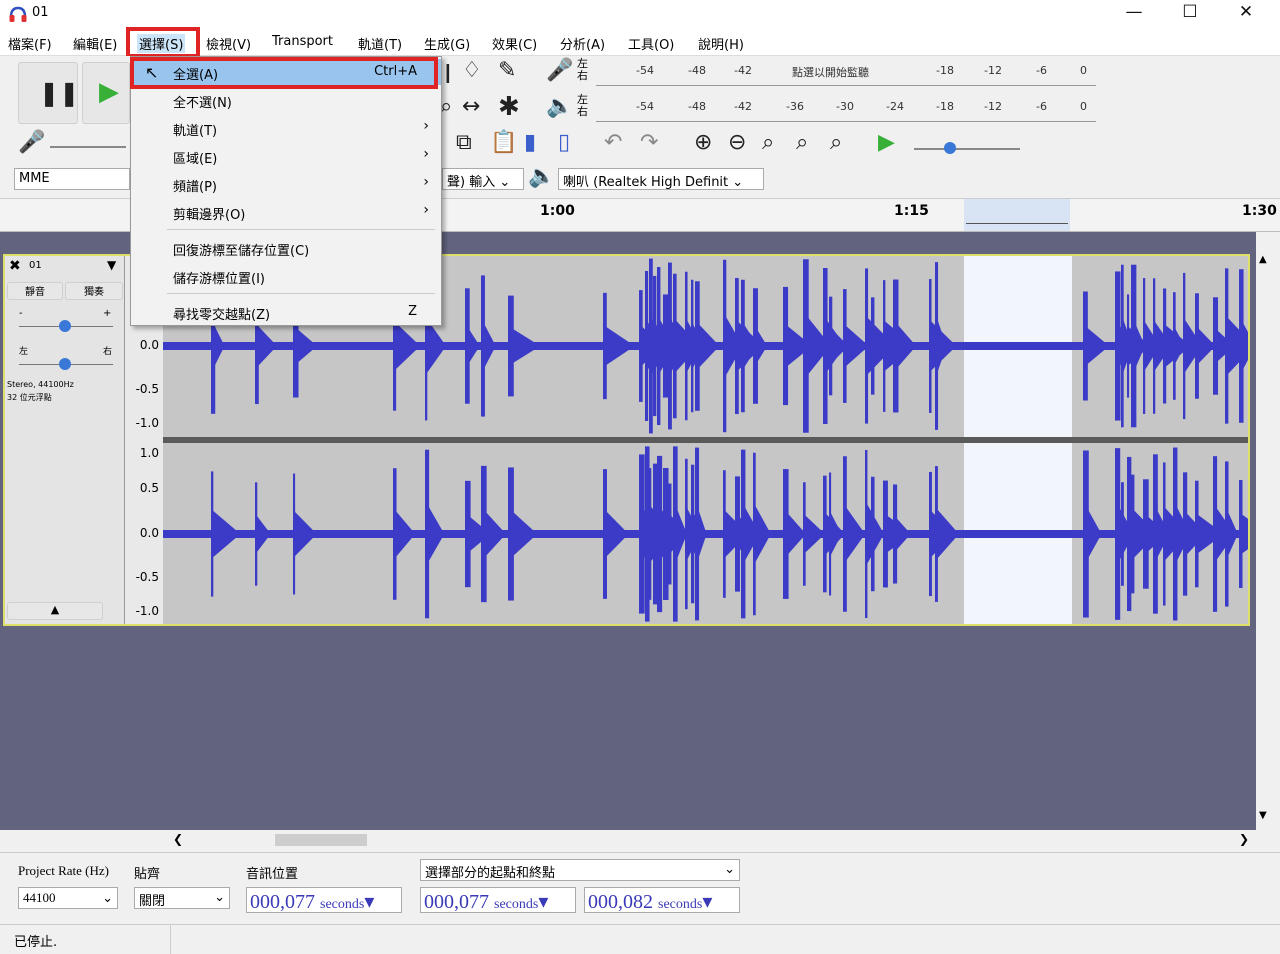 The height and width of the screenshot is (954, 1280). What do you see at coordinates (950, 148) in the screenshot?
I see `play-speed-thumb` at bounding box center [950, 148].